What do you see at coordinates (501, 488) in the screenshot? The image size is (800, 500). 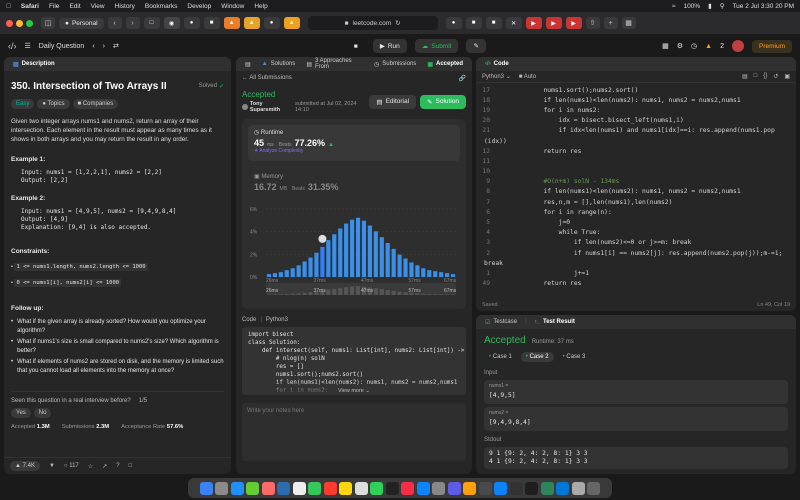 I see `dock-app-4-icon` at bounding box center [501, 488].